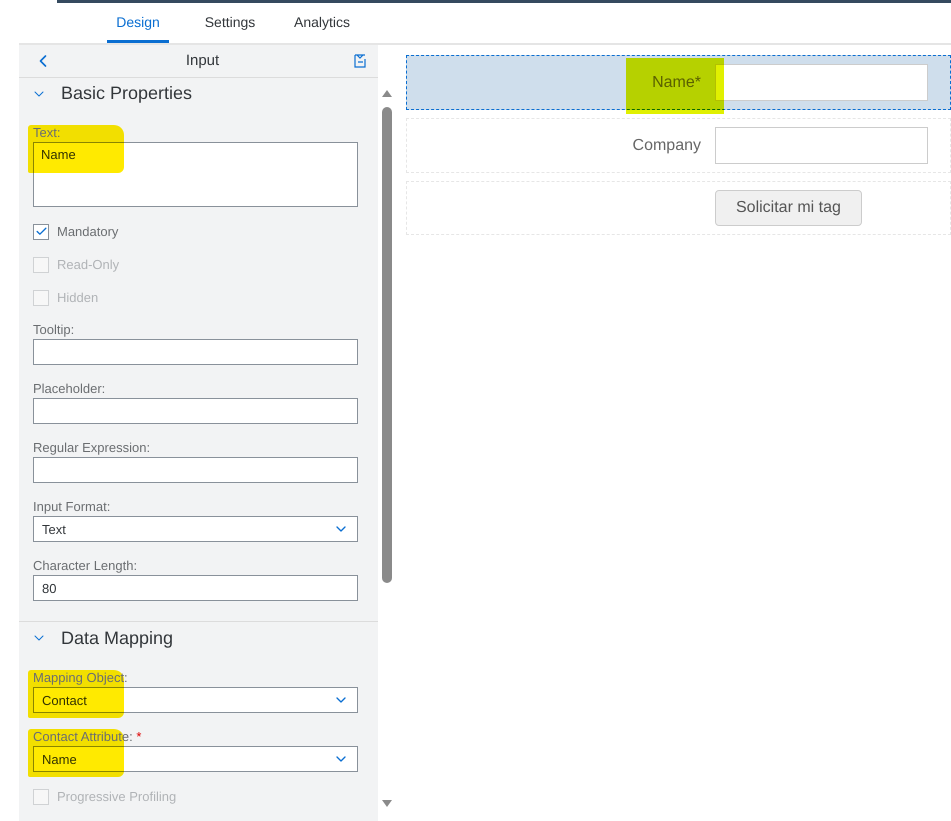 This screenshot has width=951, height=821. I want to click on text-area: Name, so click(195, 175).